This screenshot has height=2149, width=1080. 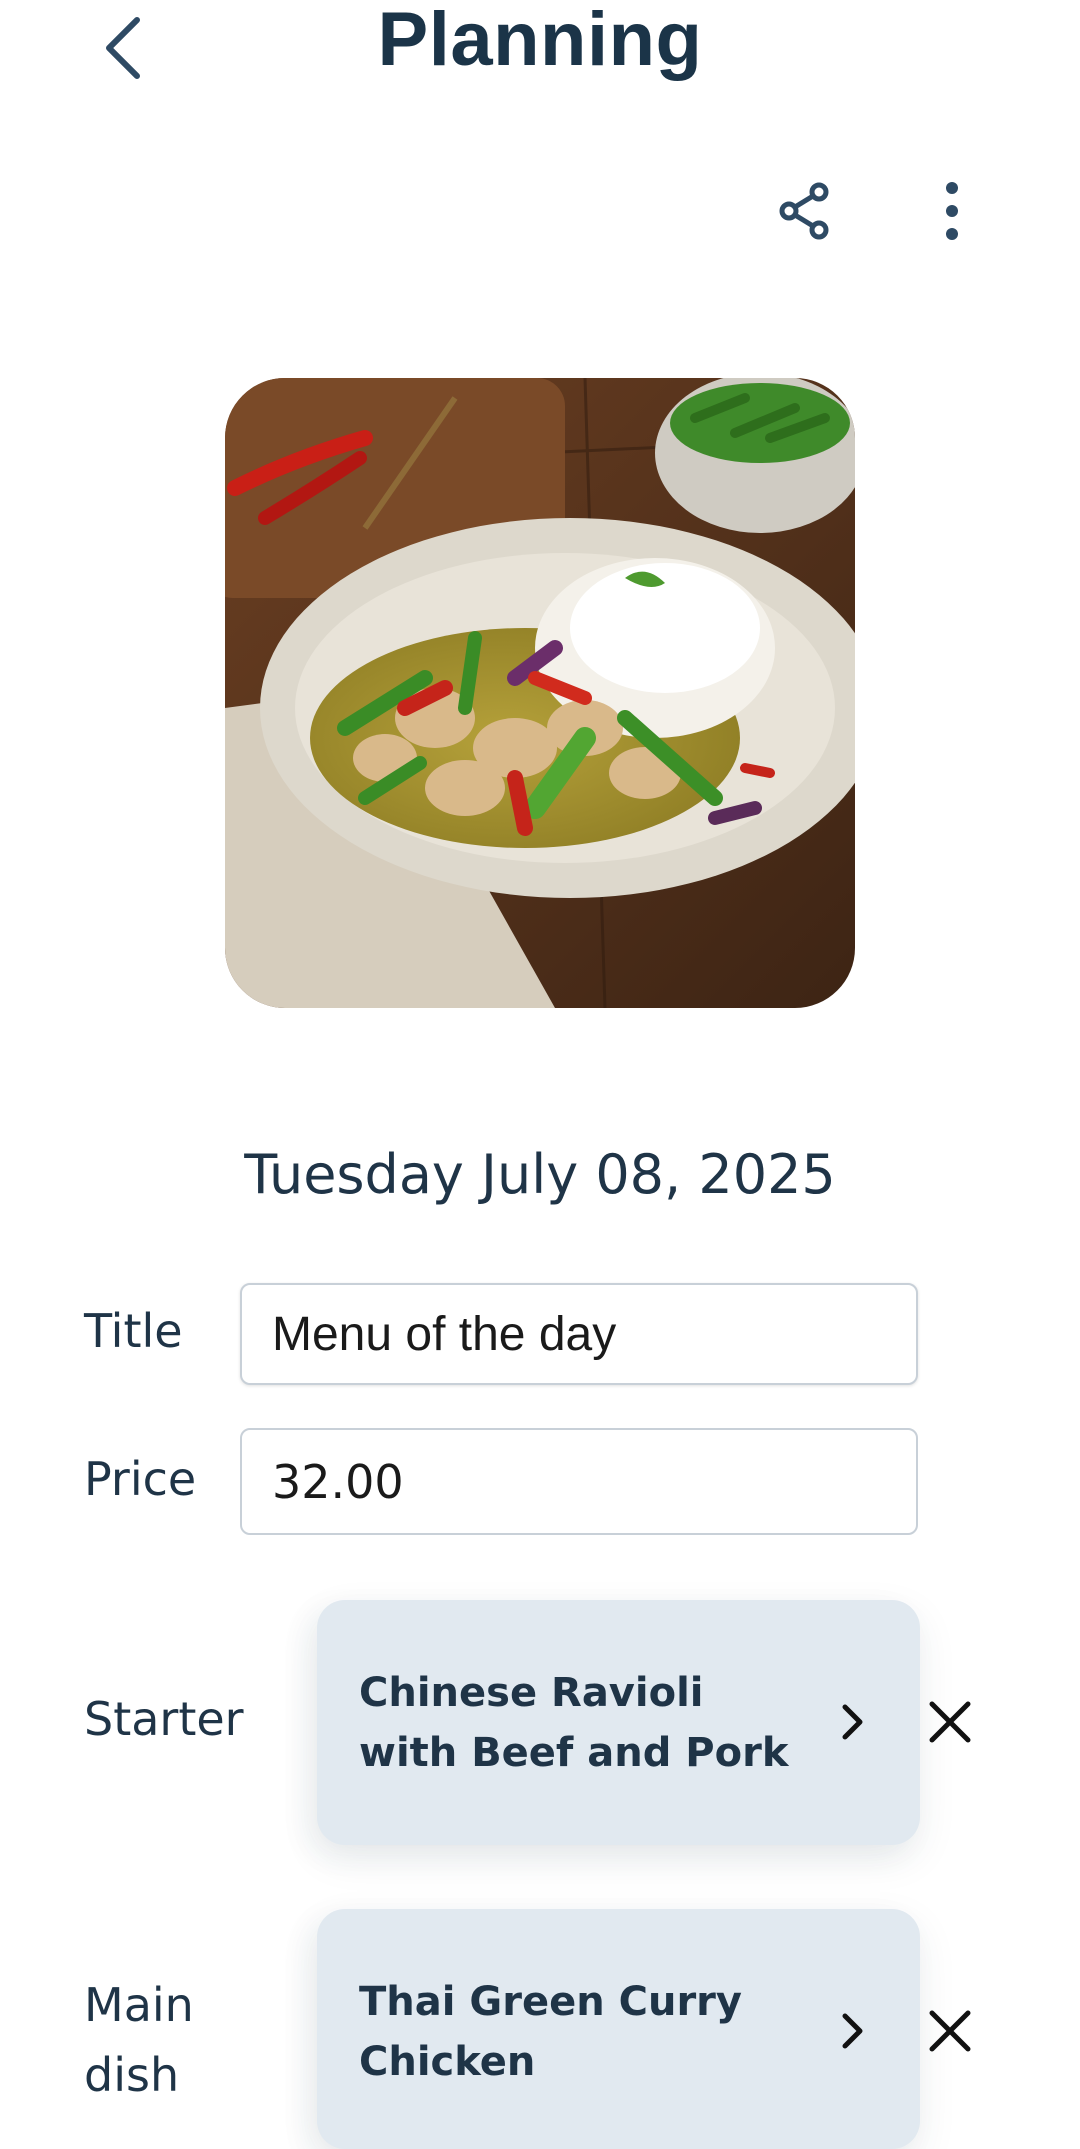 I want to click on main-dish-label: Main dish, so click(x=139, y=2040).